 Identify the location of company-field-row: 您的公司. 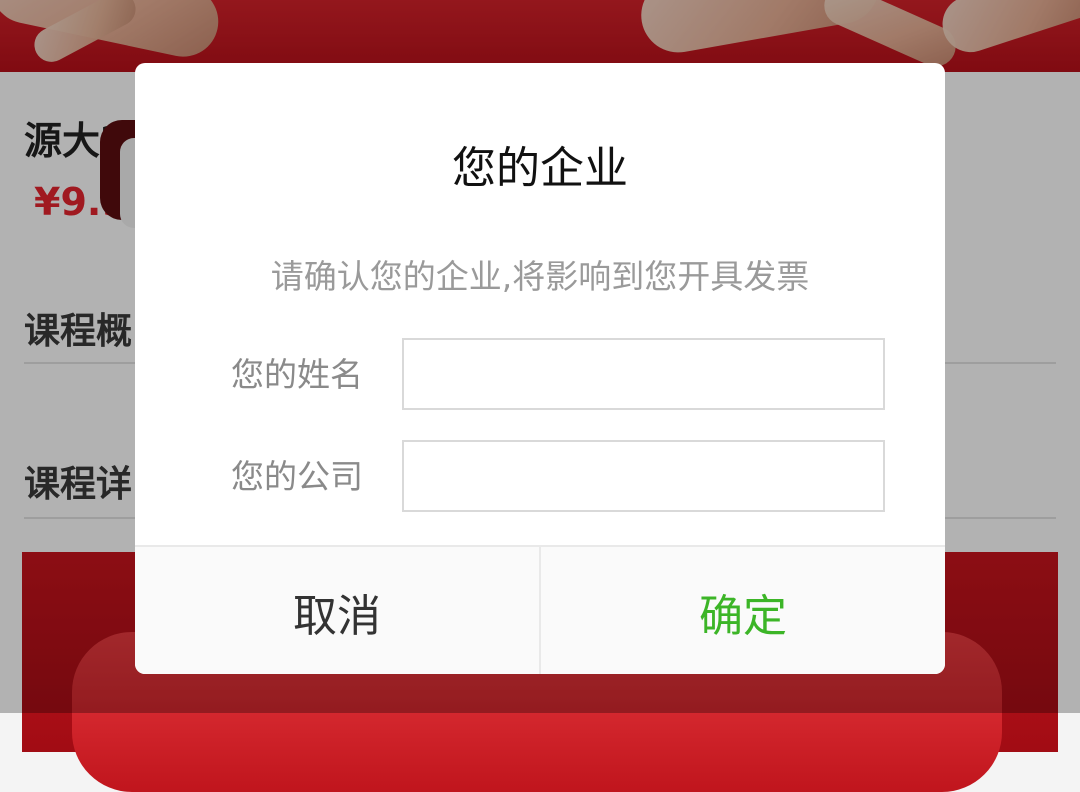
(540, 477).